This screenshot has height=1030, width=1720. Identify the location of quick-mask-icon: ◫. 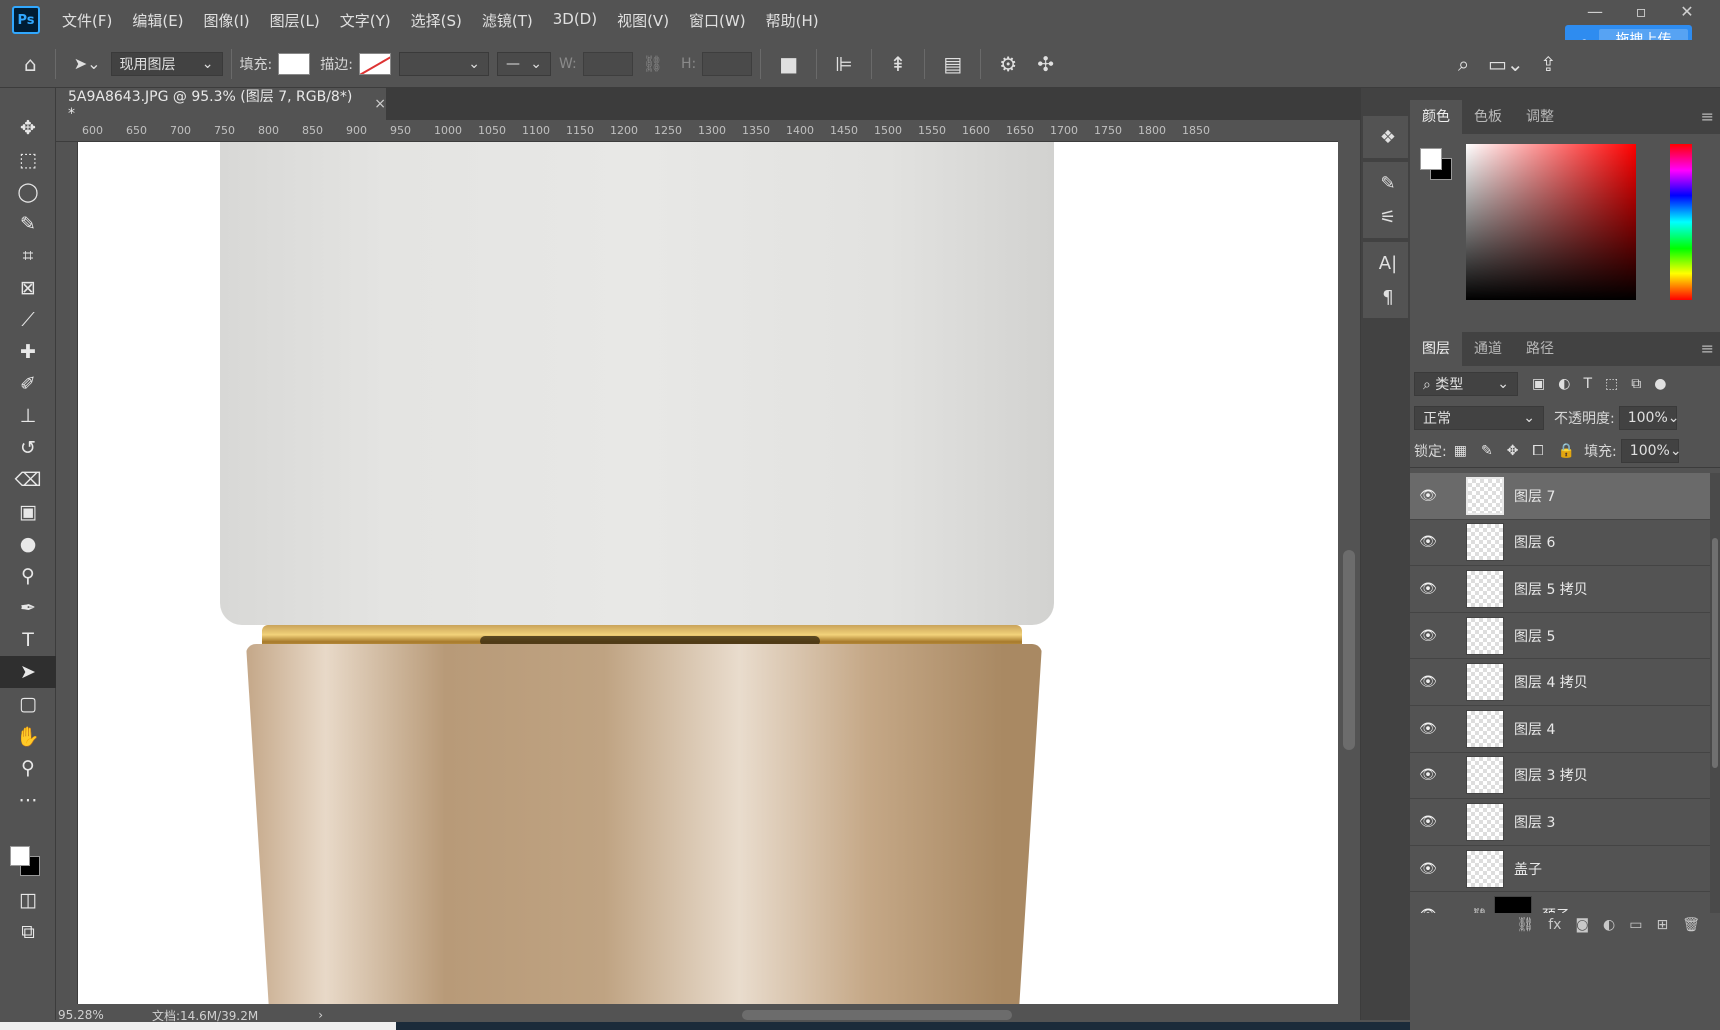
(28, 900).